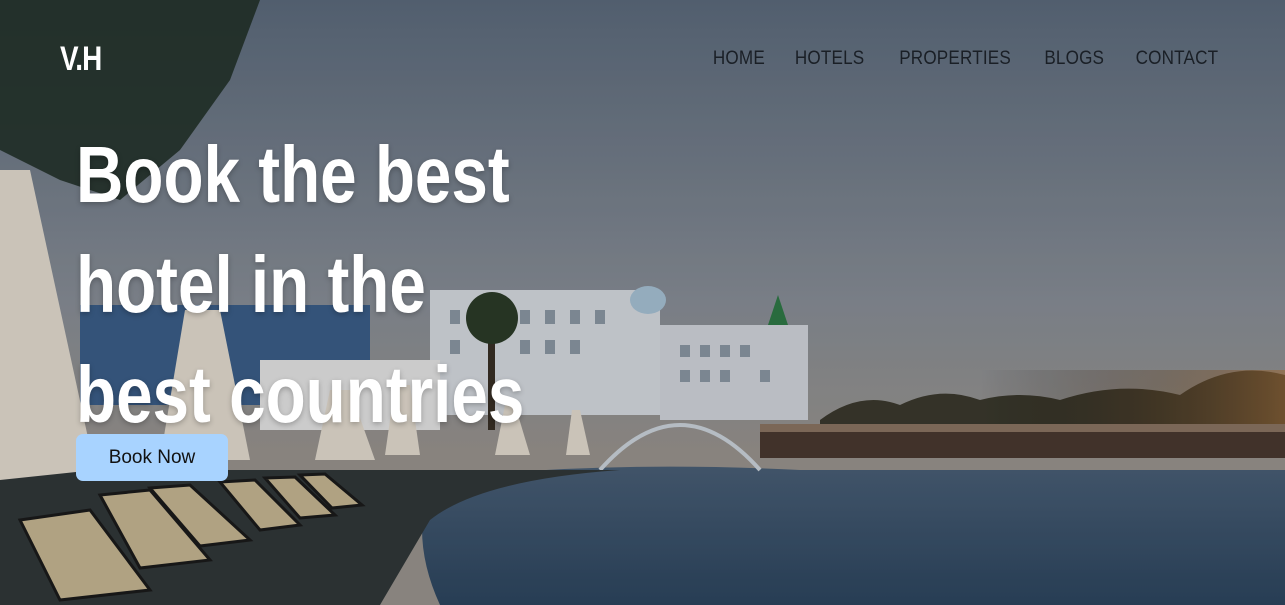  I want to click on nav-link-properties: PROPERTIES, so click(955, 59).